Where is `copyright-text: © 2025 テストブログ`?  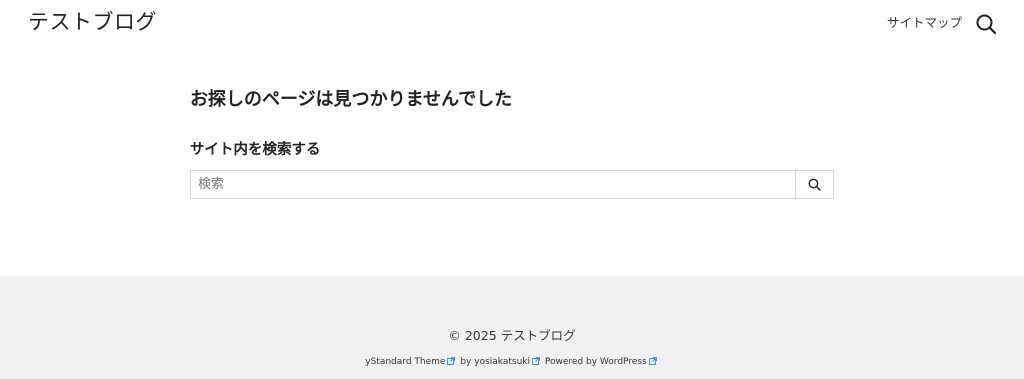
copyright-text: © 2025 テストブログ is located at coordinates (512, 335).